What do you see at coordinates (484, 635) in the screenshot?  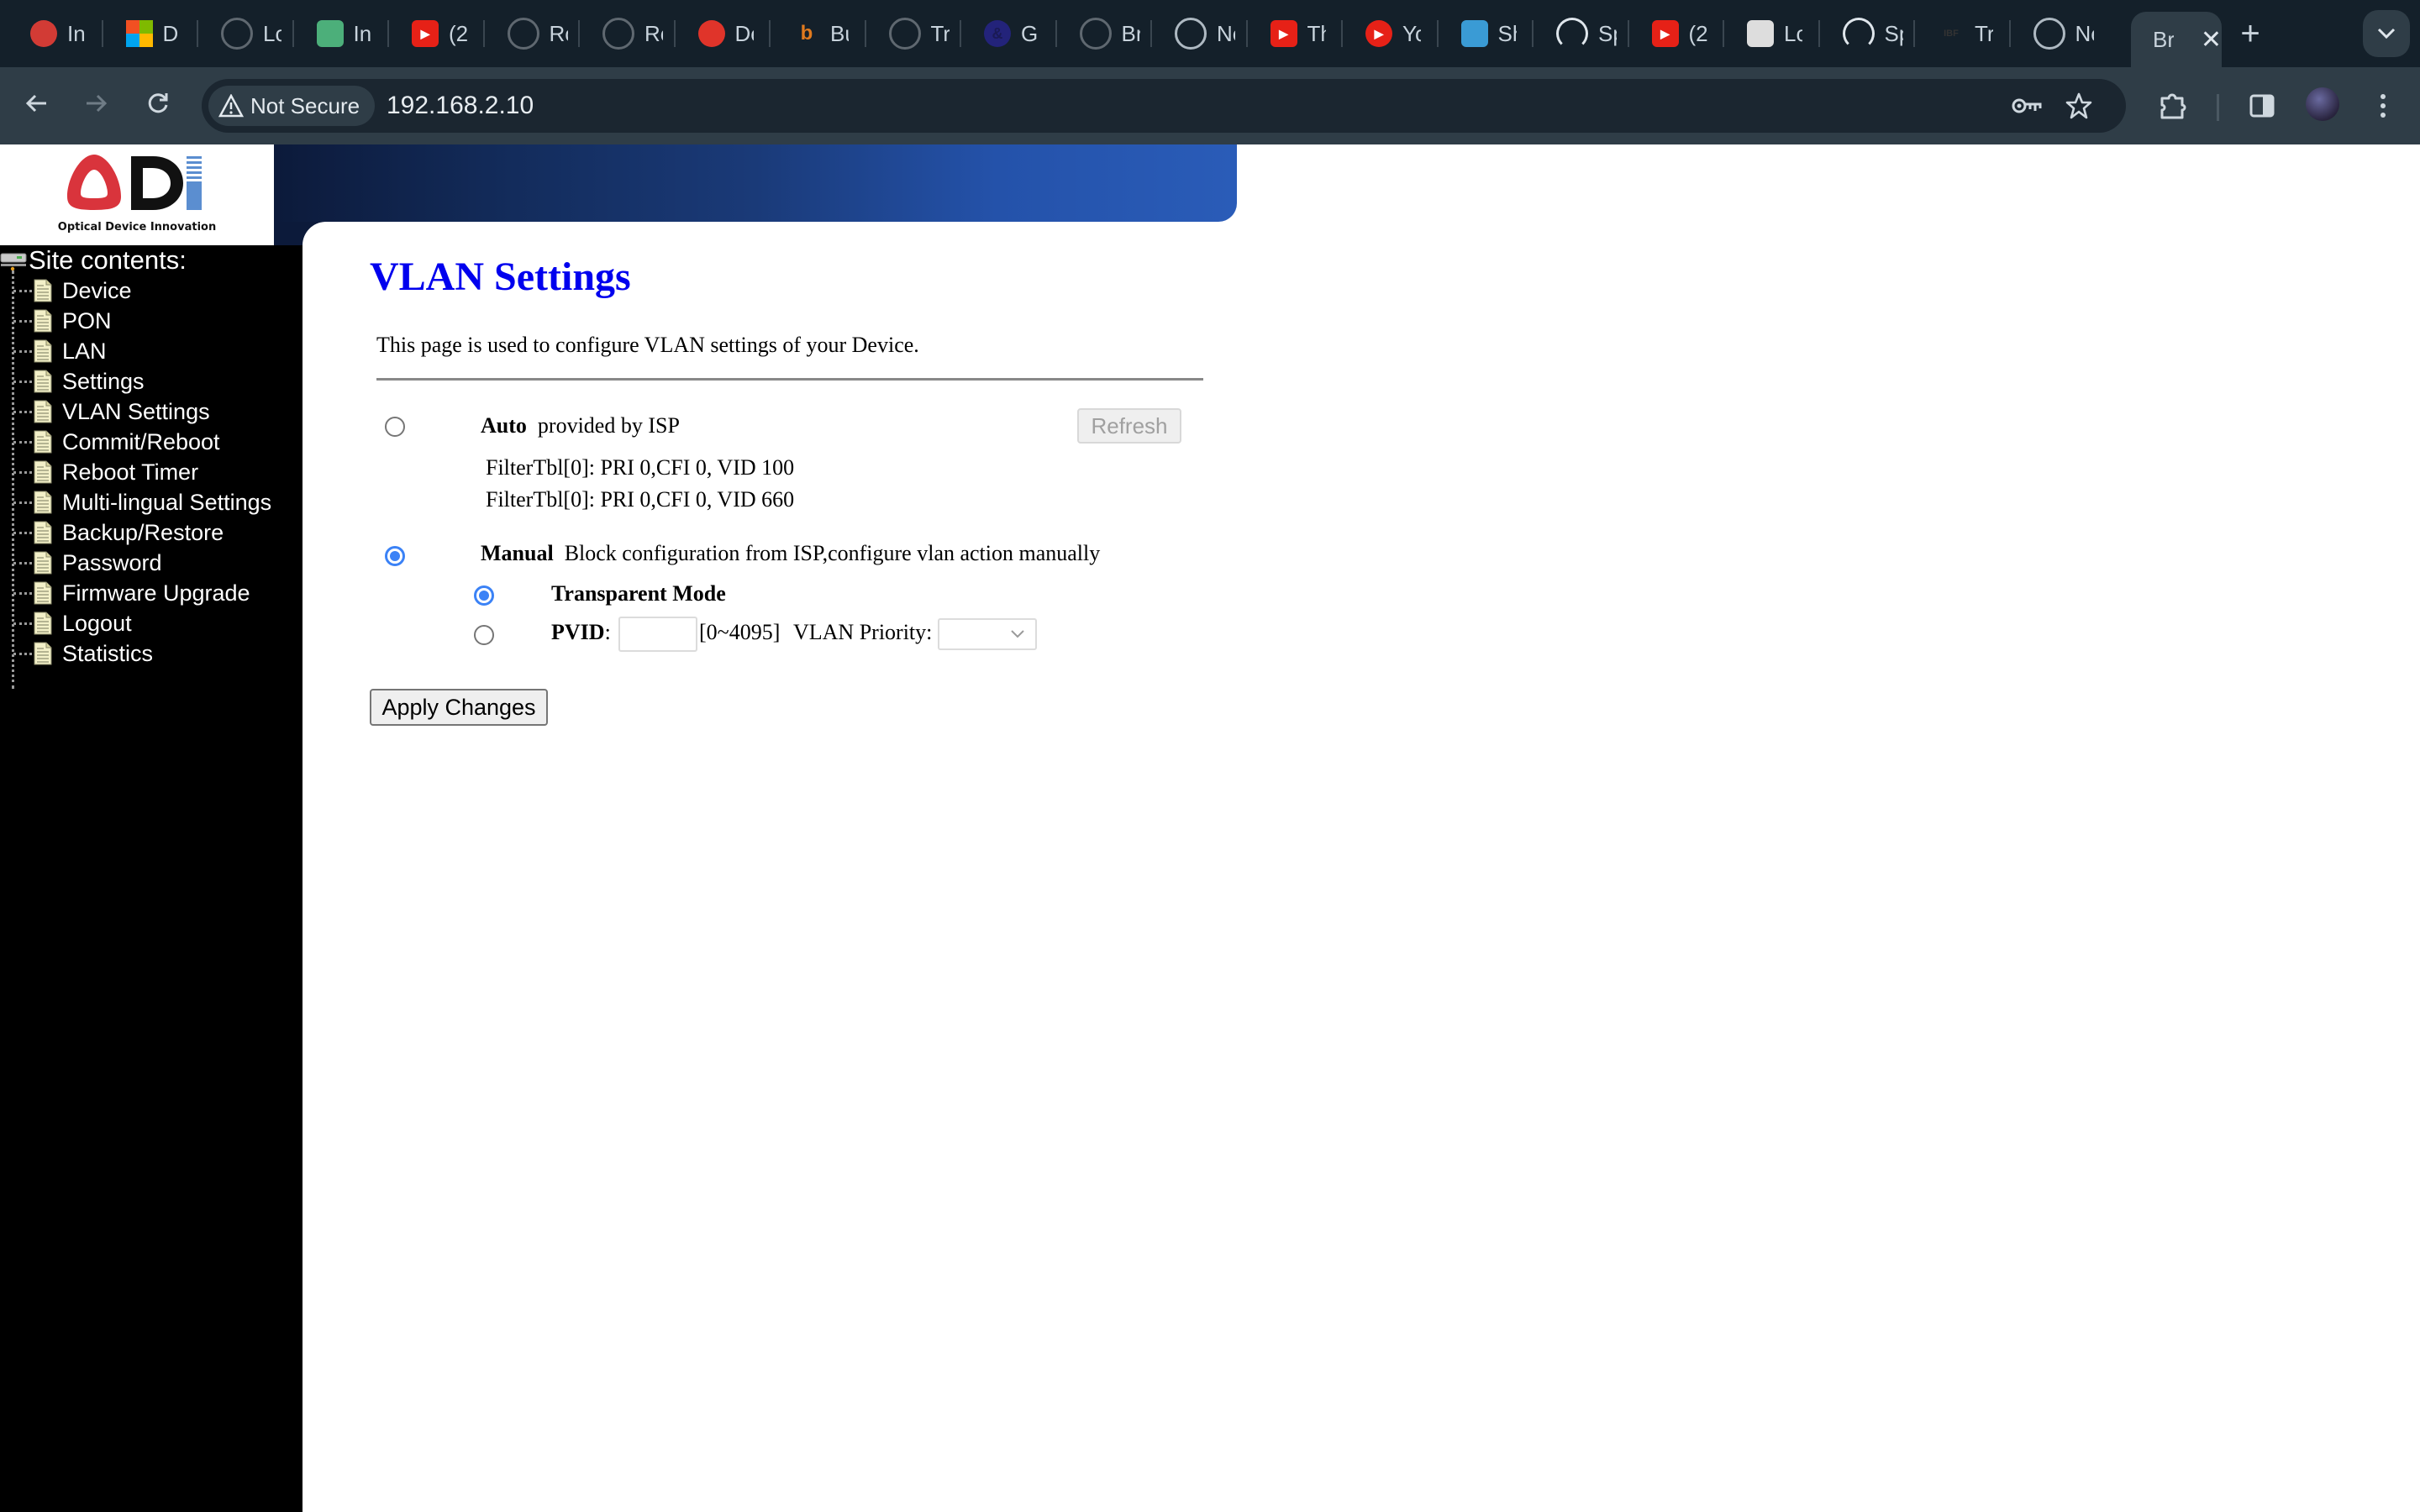 I see `pvid-radio` at bounding box center [484, 635].